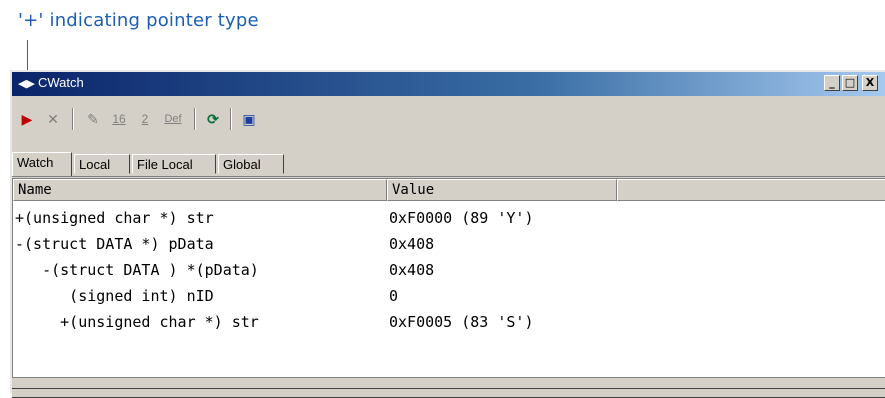  What do you see at coordinates (119, 119) in the screenshot?
I see `radix-16-icon: 16` at bounding box center [119, 119].